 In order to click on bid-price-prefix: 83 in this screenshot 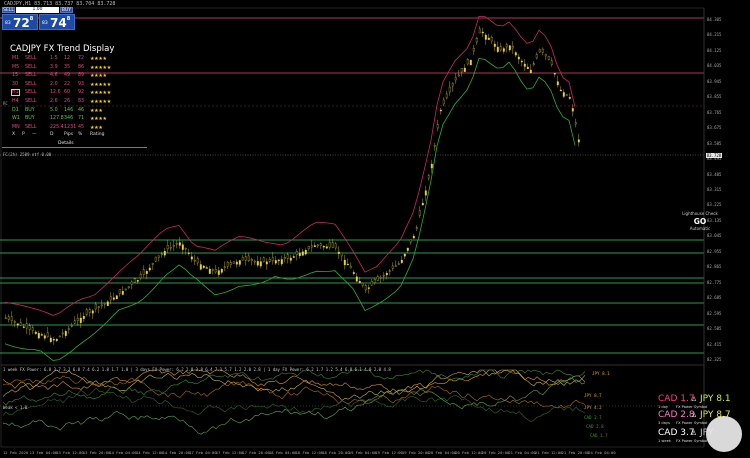, I will do `click(8, 23)`.